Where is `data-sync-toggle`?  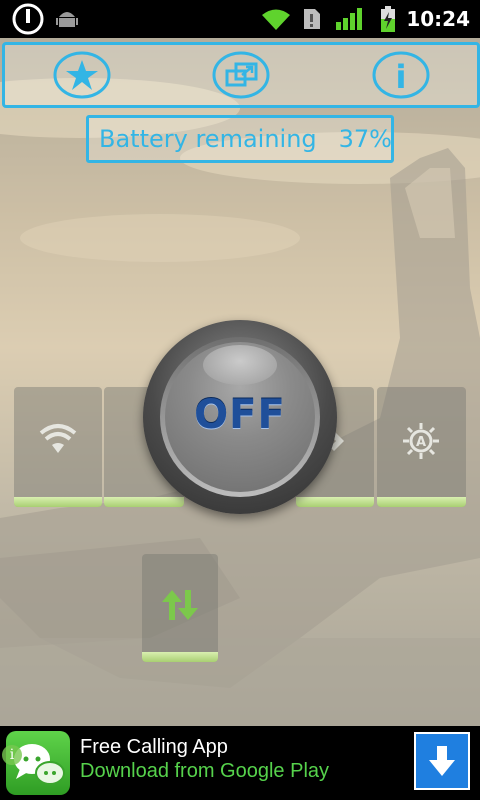
data-sync-toggle is located at coordinates (180, 608).